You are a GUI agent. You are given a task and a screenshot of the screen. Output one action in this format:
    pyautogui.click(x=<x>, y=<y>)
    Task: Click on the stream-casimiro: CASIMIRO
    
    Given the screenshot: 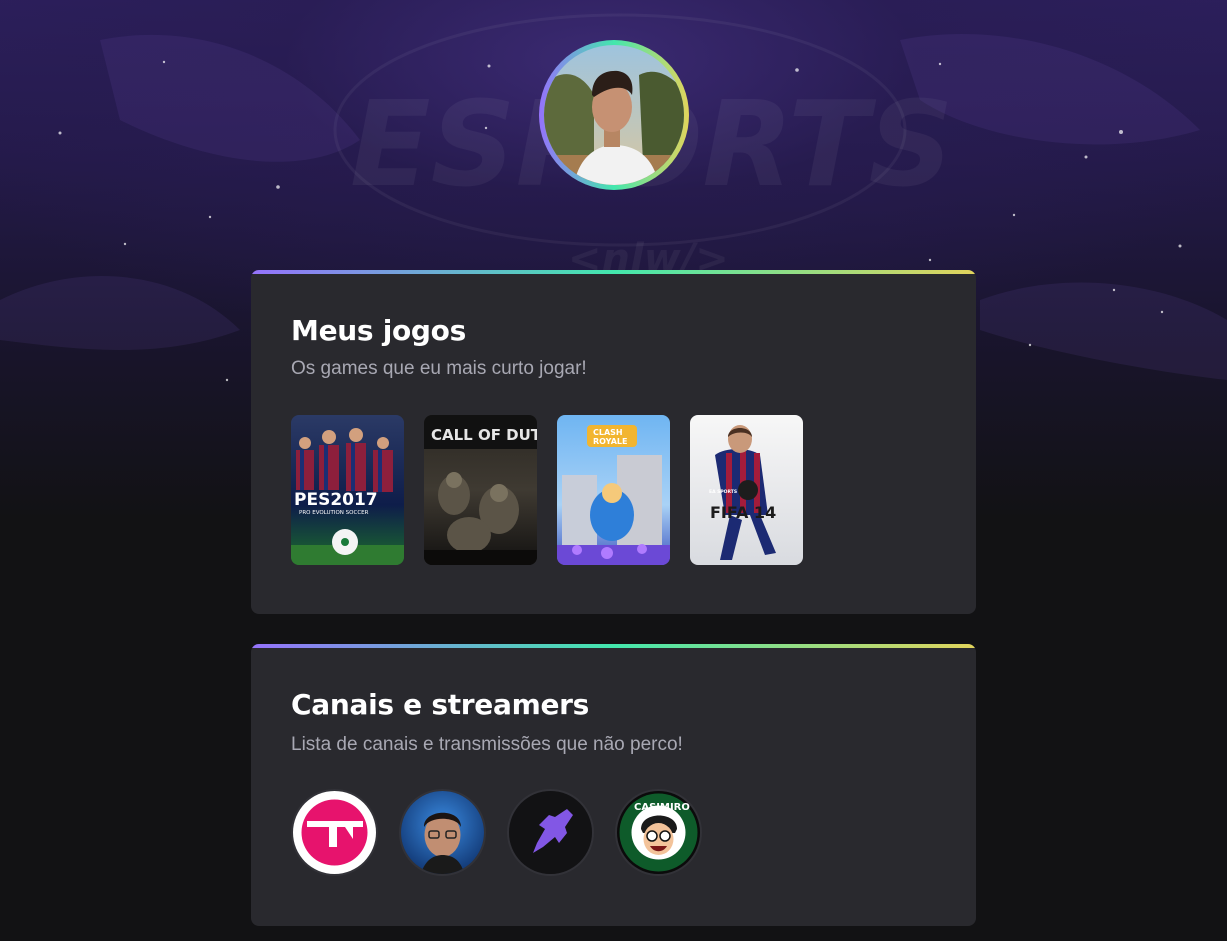 What is the action you would take?
    pyautogui.click(x=658, y=832)
    